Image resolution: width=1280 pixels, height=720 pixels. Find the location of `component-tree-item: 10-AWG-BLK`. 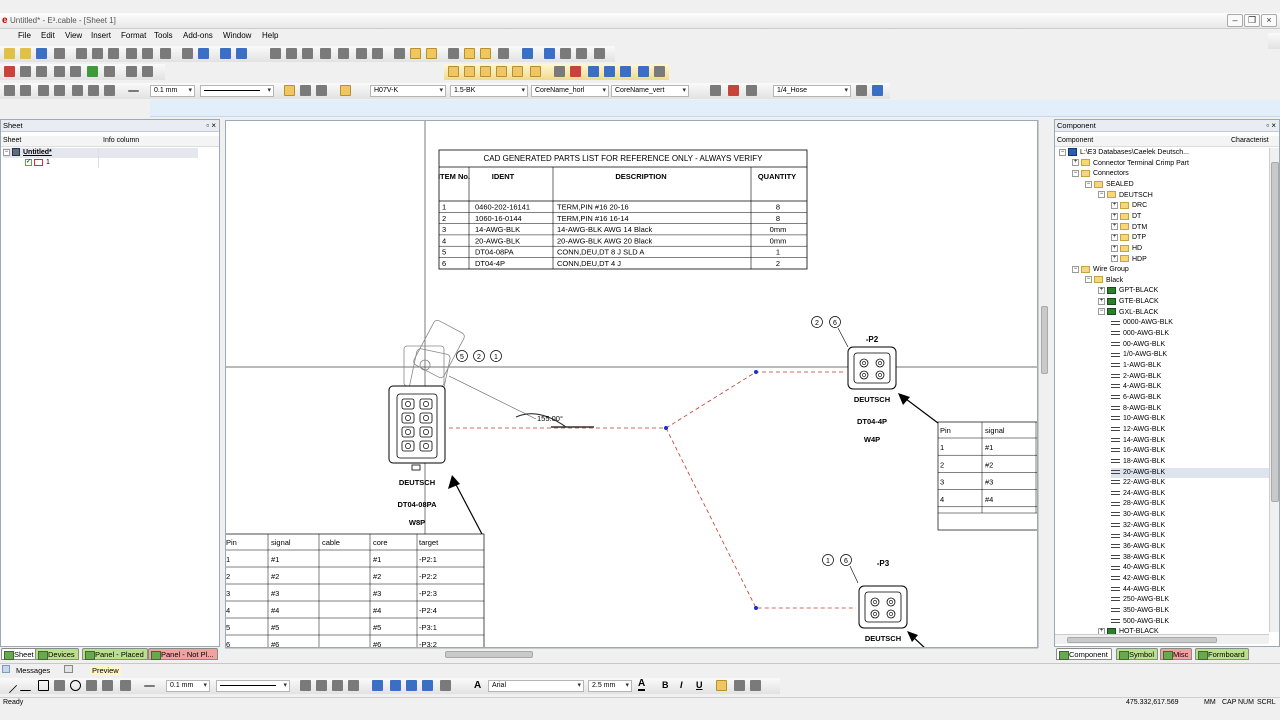

component-tree-item: 10-AWG-BLK is located at coordinates (1138, 419).